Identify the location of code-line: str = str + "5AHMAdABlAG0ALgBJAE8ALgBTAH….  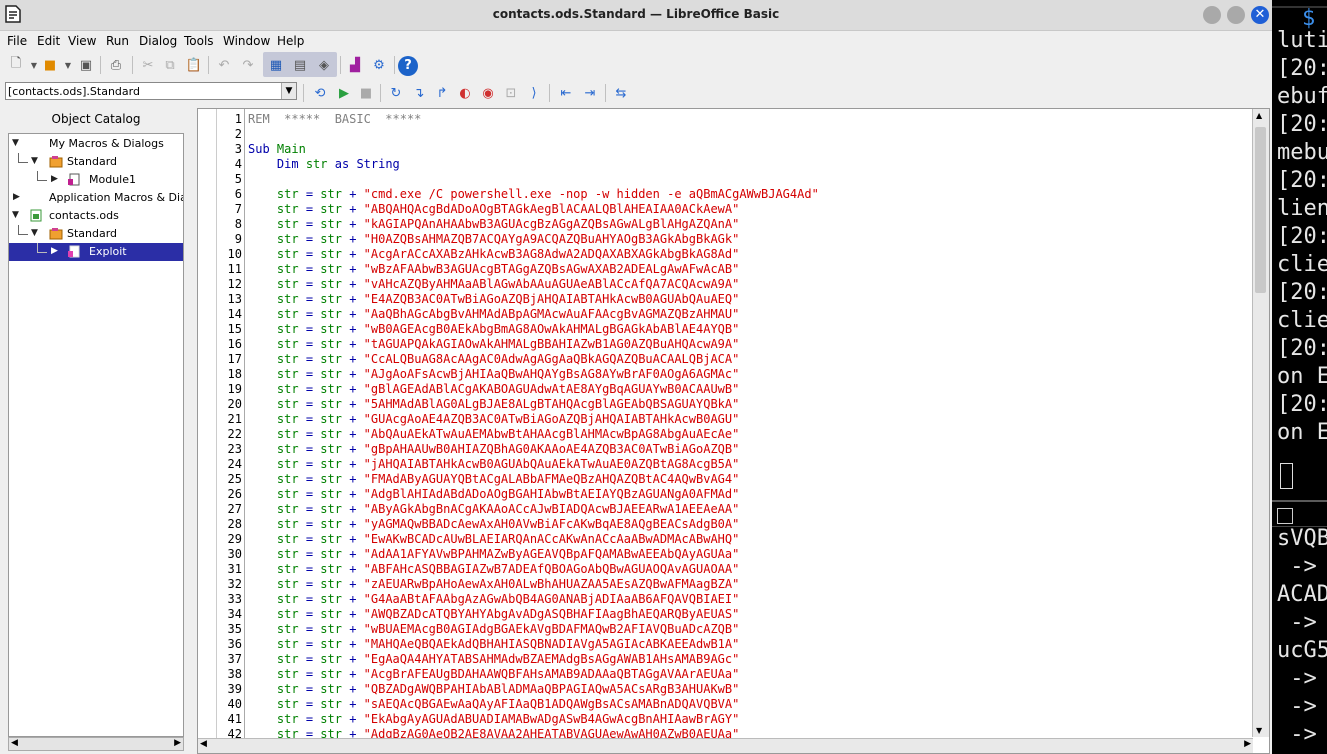
(508, 404).